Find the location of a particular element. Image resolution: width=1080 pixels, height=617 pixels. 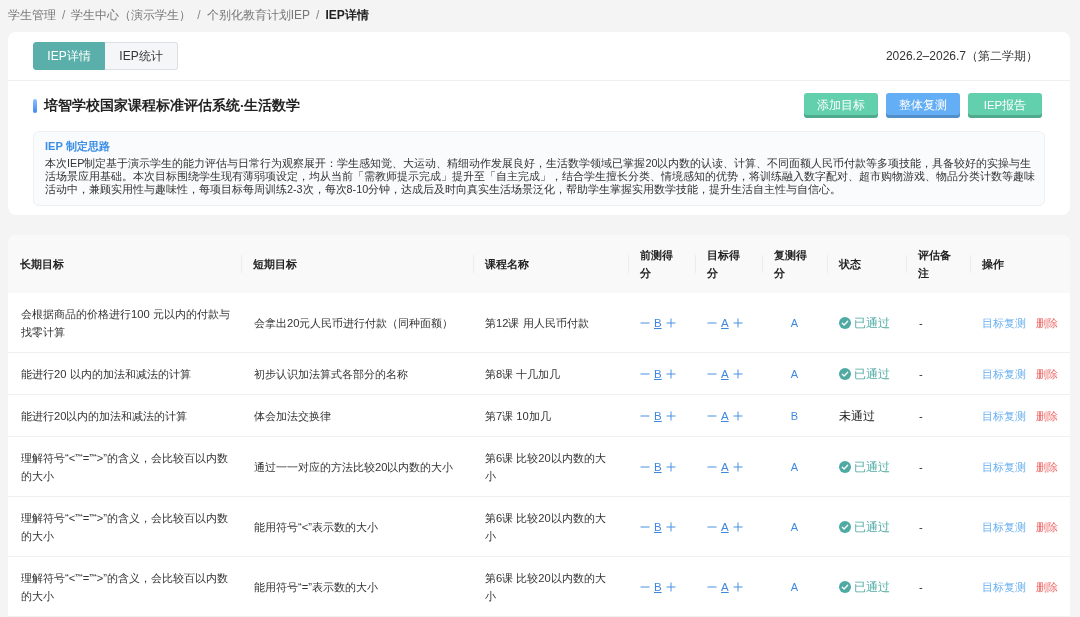

column-header: 目标得分 is located at coordinates (724, 264).